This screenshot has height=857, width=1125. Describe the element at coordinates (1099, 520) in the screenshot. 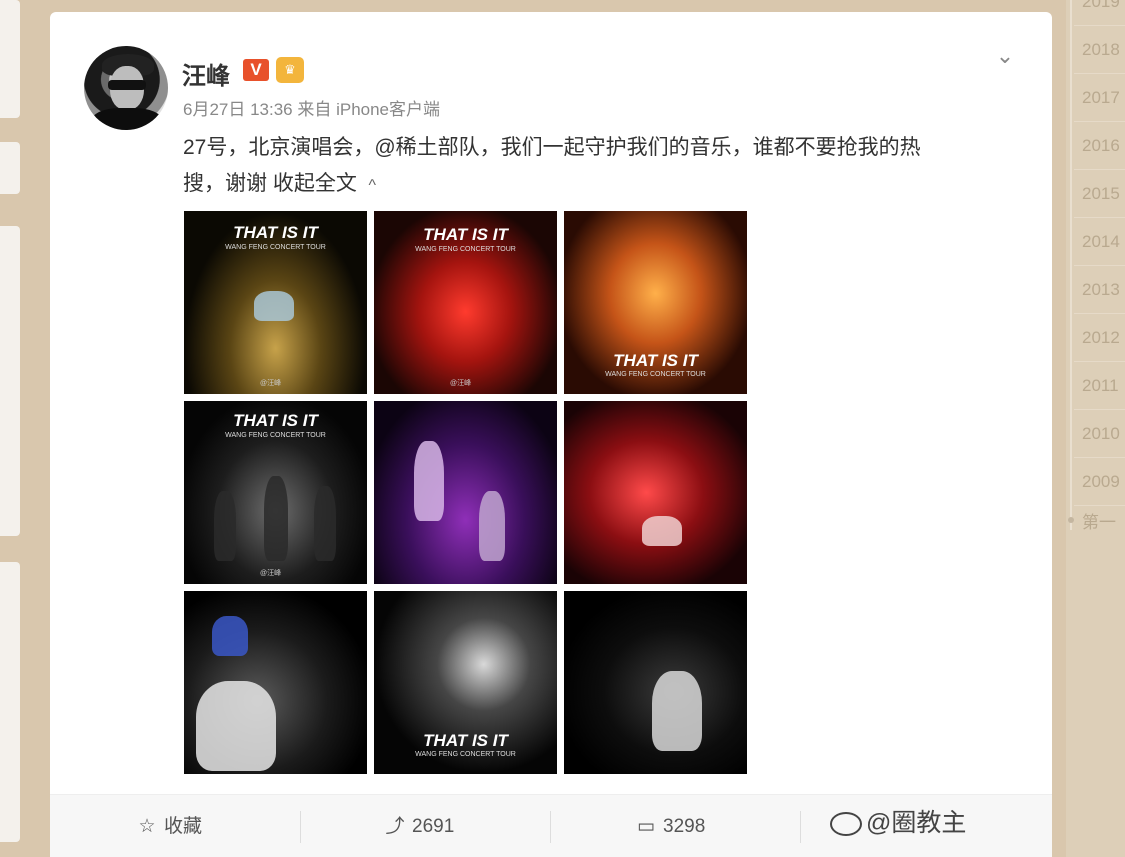

I see `timeline-more: 第一` at that location.